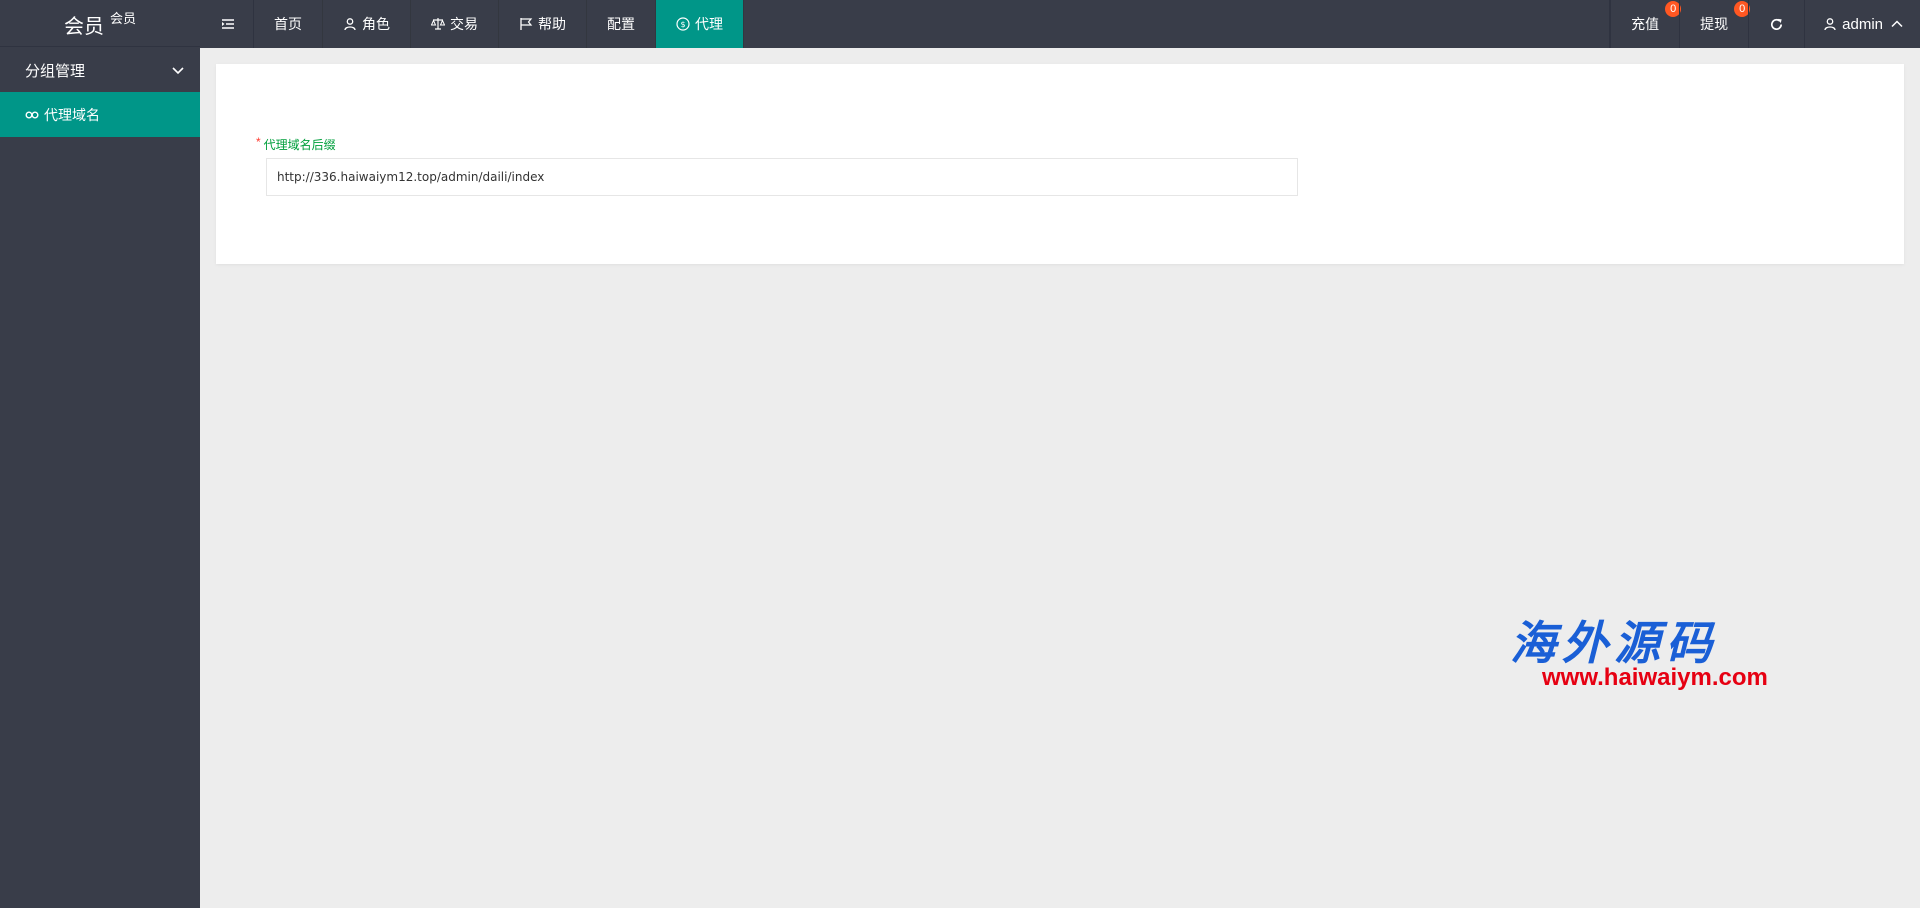  What do you see at coordinates (100, 70) in the screenshot?
I see `sidebar-group-header: 分组管理` at bounding box center [100, 70].